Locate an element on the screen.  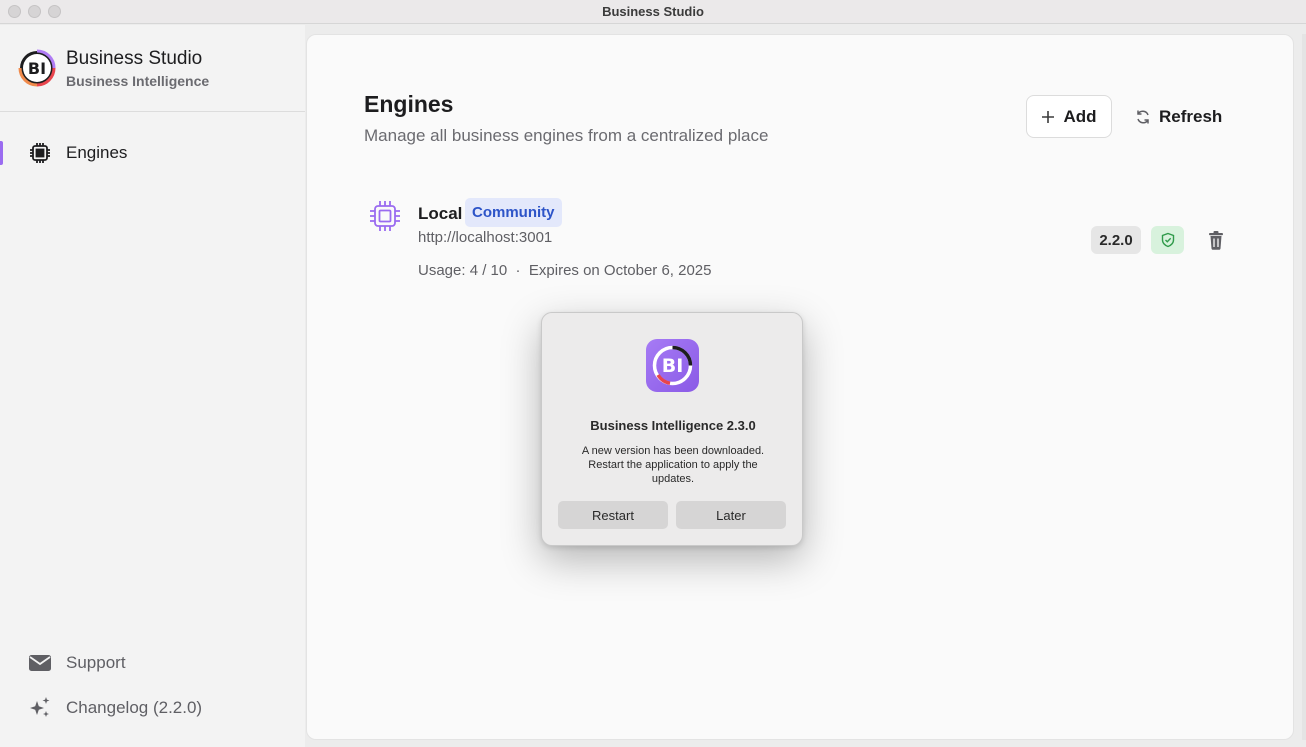
window-controls is located at coordinates (34, 11).